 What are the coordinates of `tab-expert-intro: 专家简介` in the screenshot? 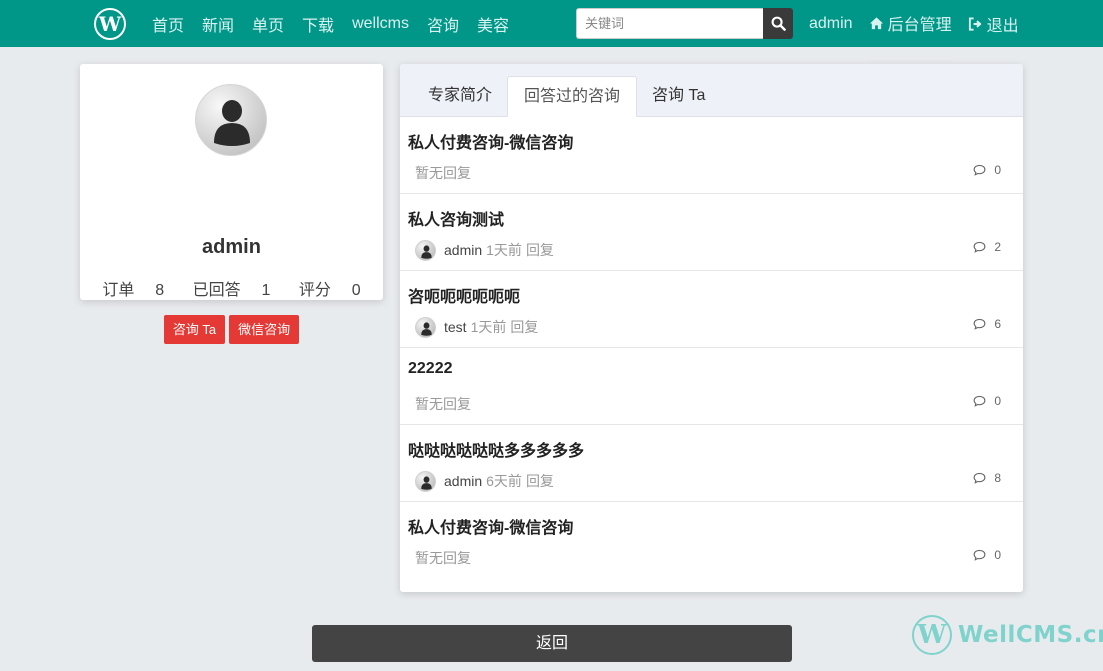 It's located at (460, 96).